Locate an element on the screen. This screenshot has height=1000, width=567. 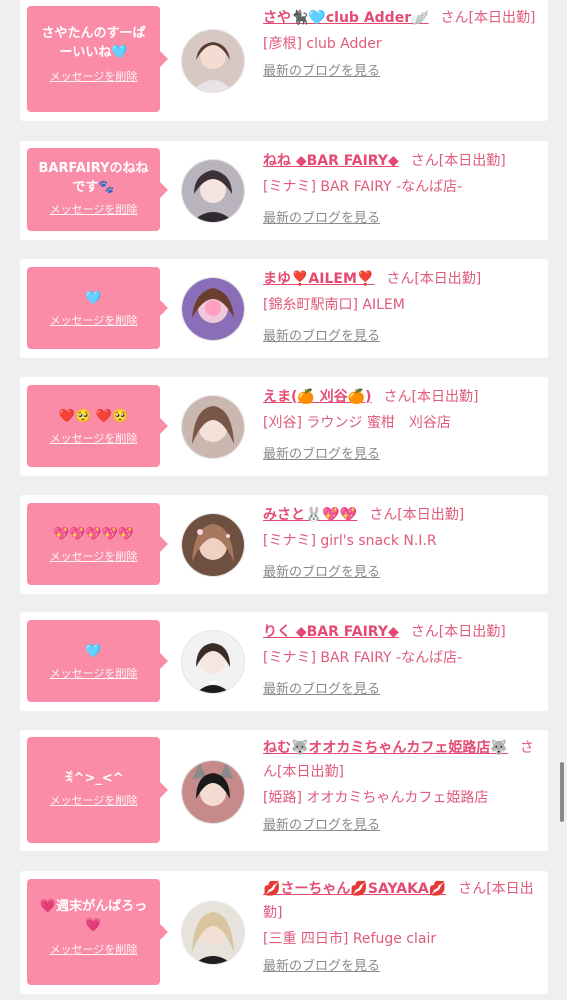
scrollbar is located at coordinates (562, 792).